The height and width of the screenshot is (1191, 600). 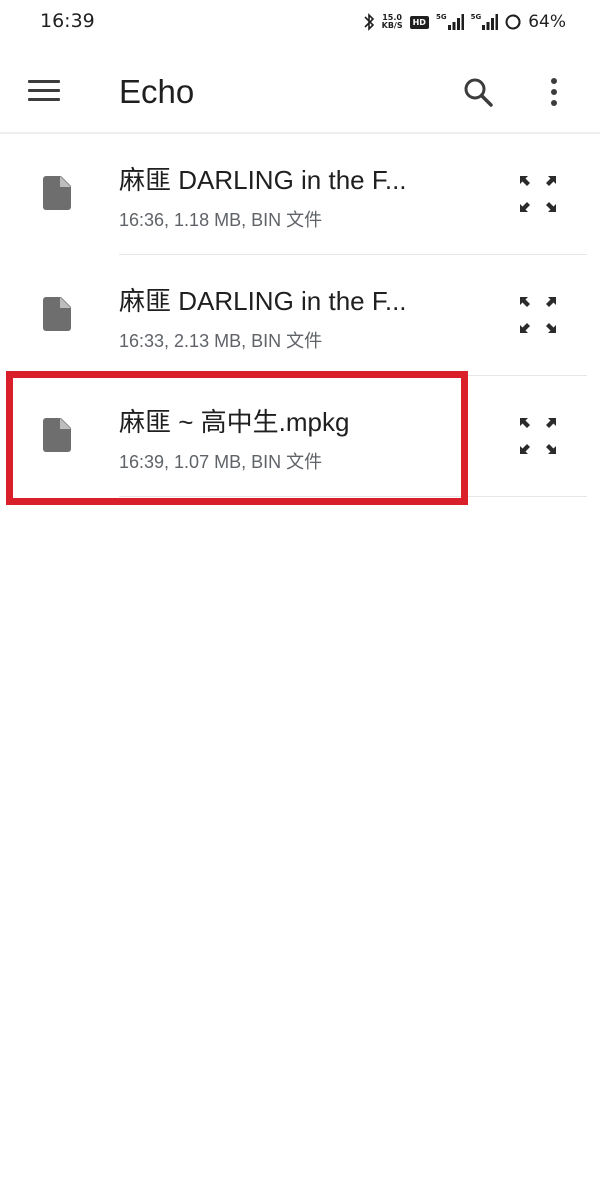 I want to click on row-divider, so click(x=353, y=496).